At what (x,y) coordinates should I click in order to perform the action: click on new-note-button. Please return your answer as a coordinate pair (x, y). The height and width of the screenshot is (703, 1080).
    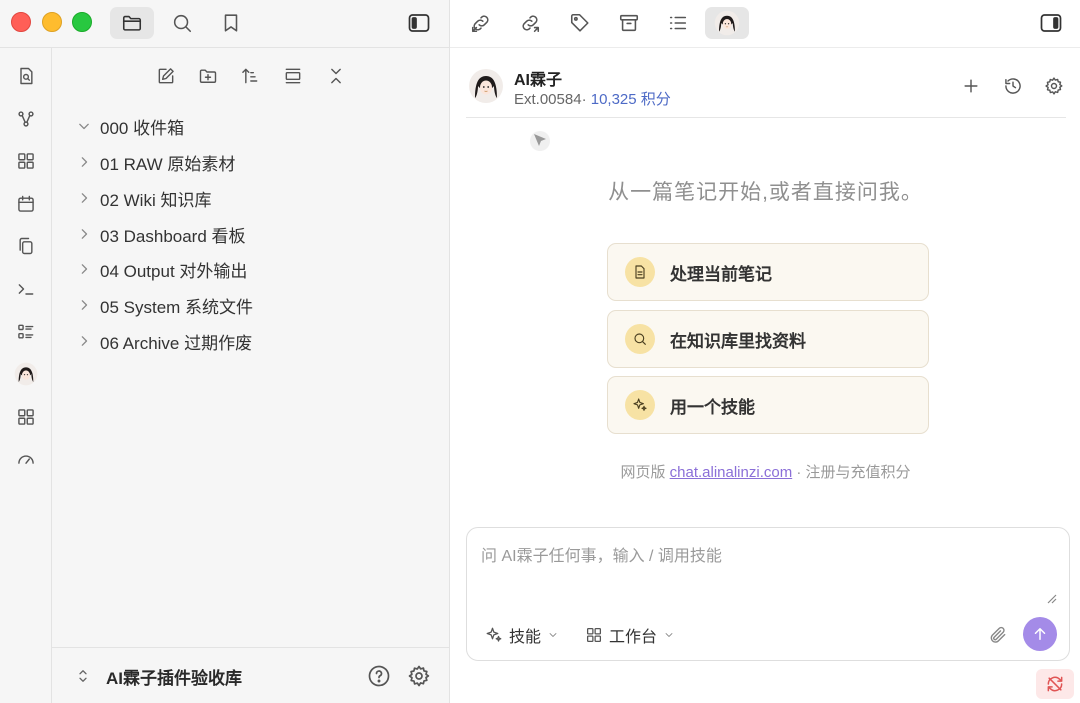
    Looking at the image, I should click on (166, 76).